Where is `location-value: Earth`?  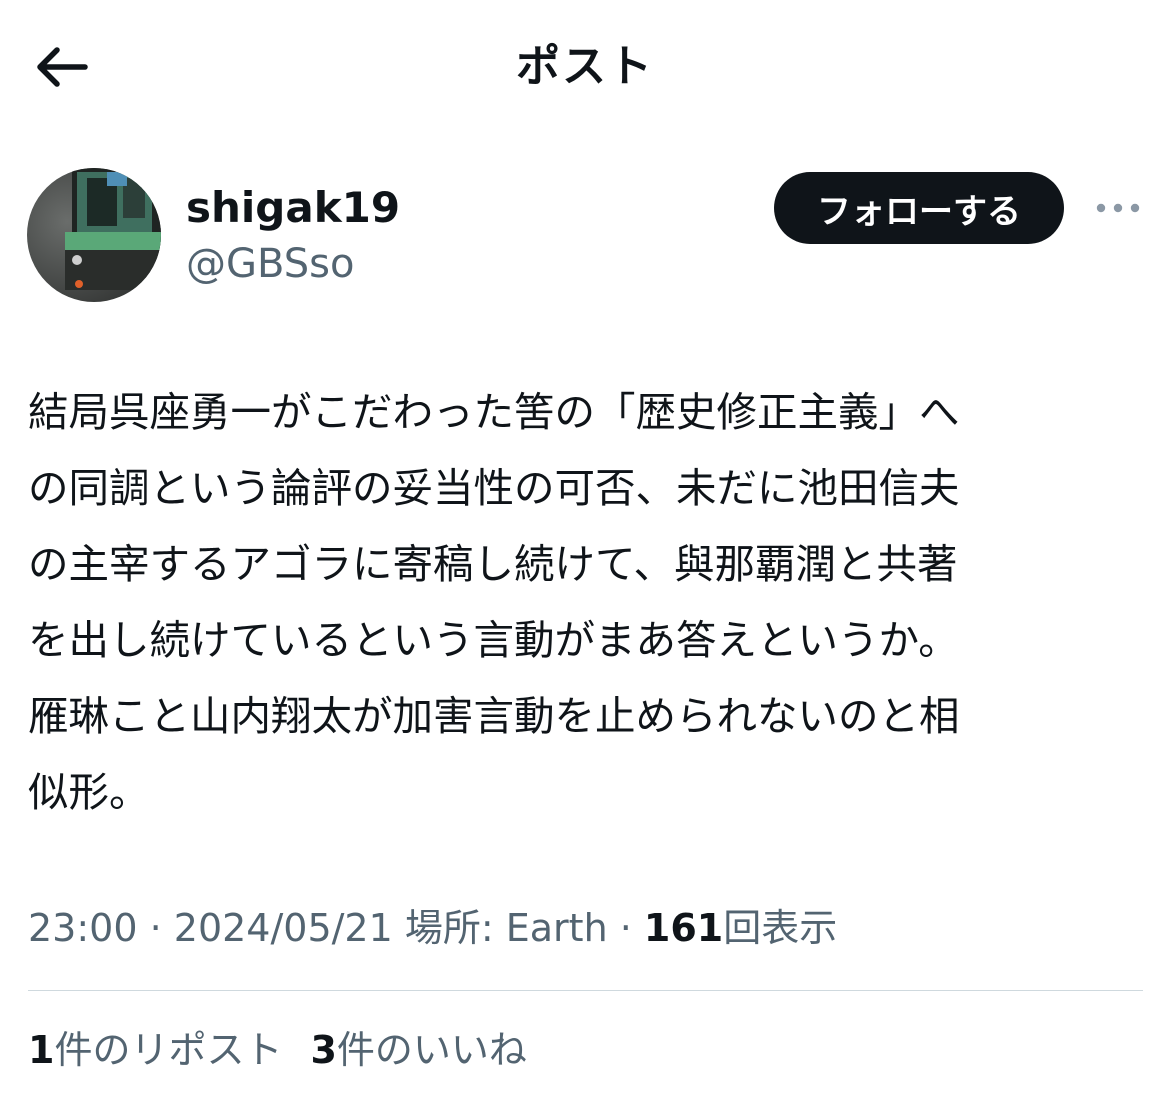
location-value: Earth is located at coordinates (556, 928).